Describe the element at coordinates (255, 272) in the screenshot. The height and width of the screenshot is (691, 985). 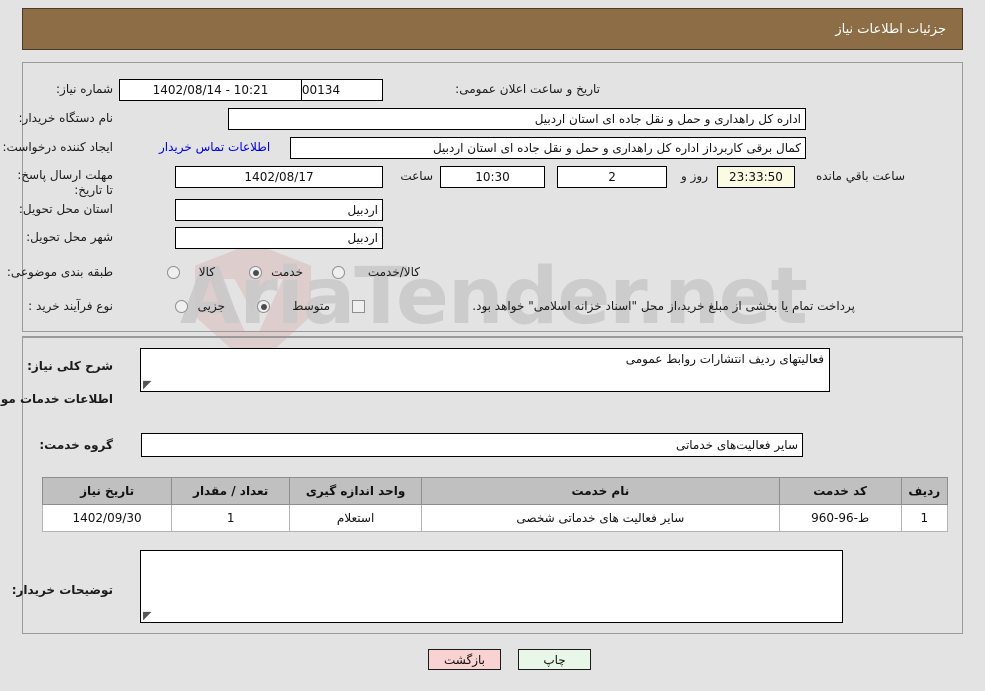
I see `classification-radio-khedmat` at that location.